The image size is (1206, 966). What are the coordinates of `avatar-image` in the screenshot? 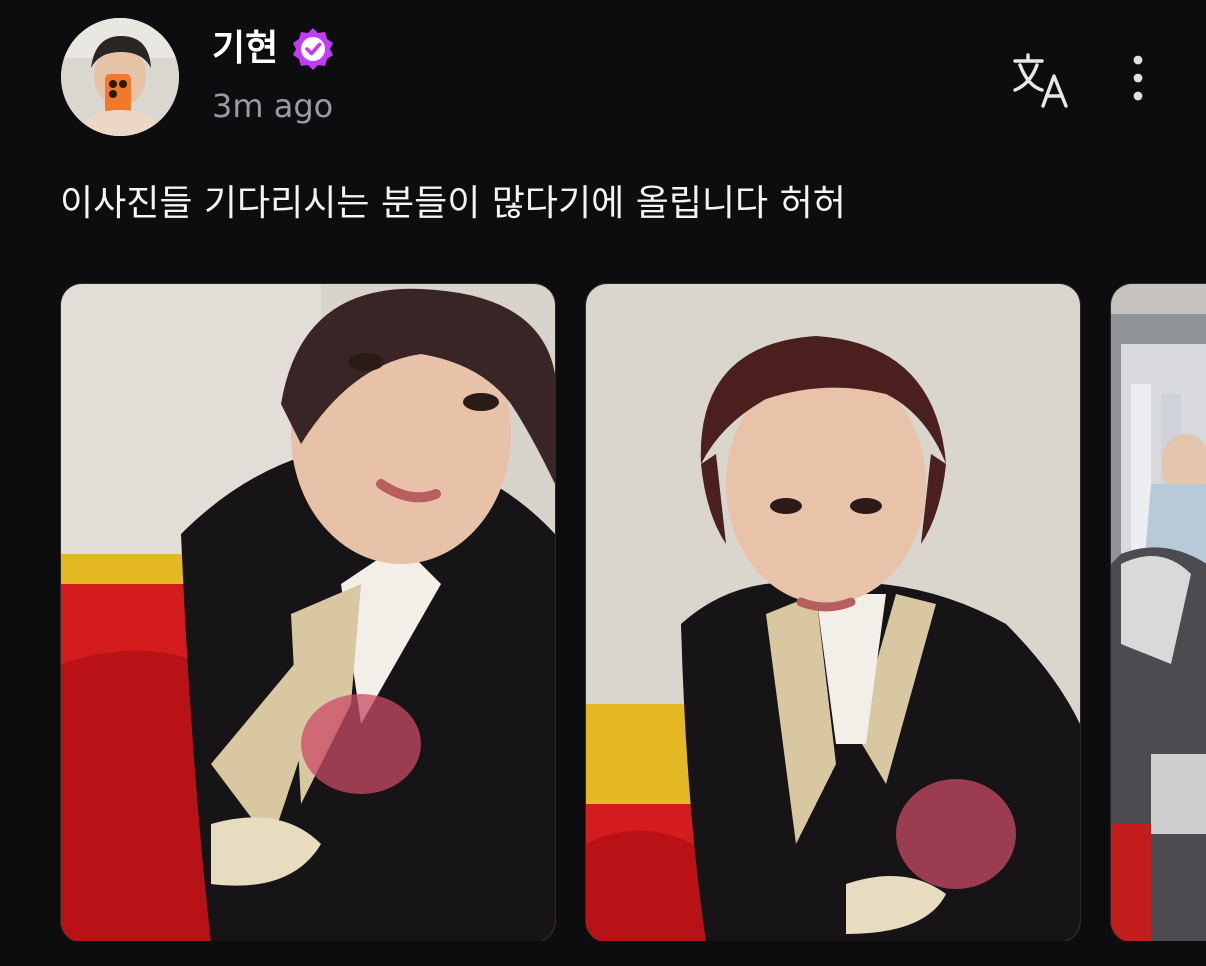 It's located at (120, 77).